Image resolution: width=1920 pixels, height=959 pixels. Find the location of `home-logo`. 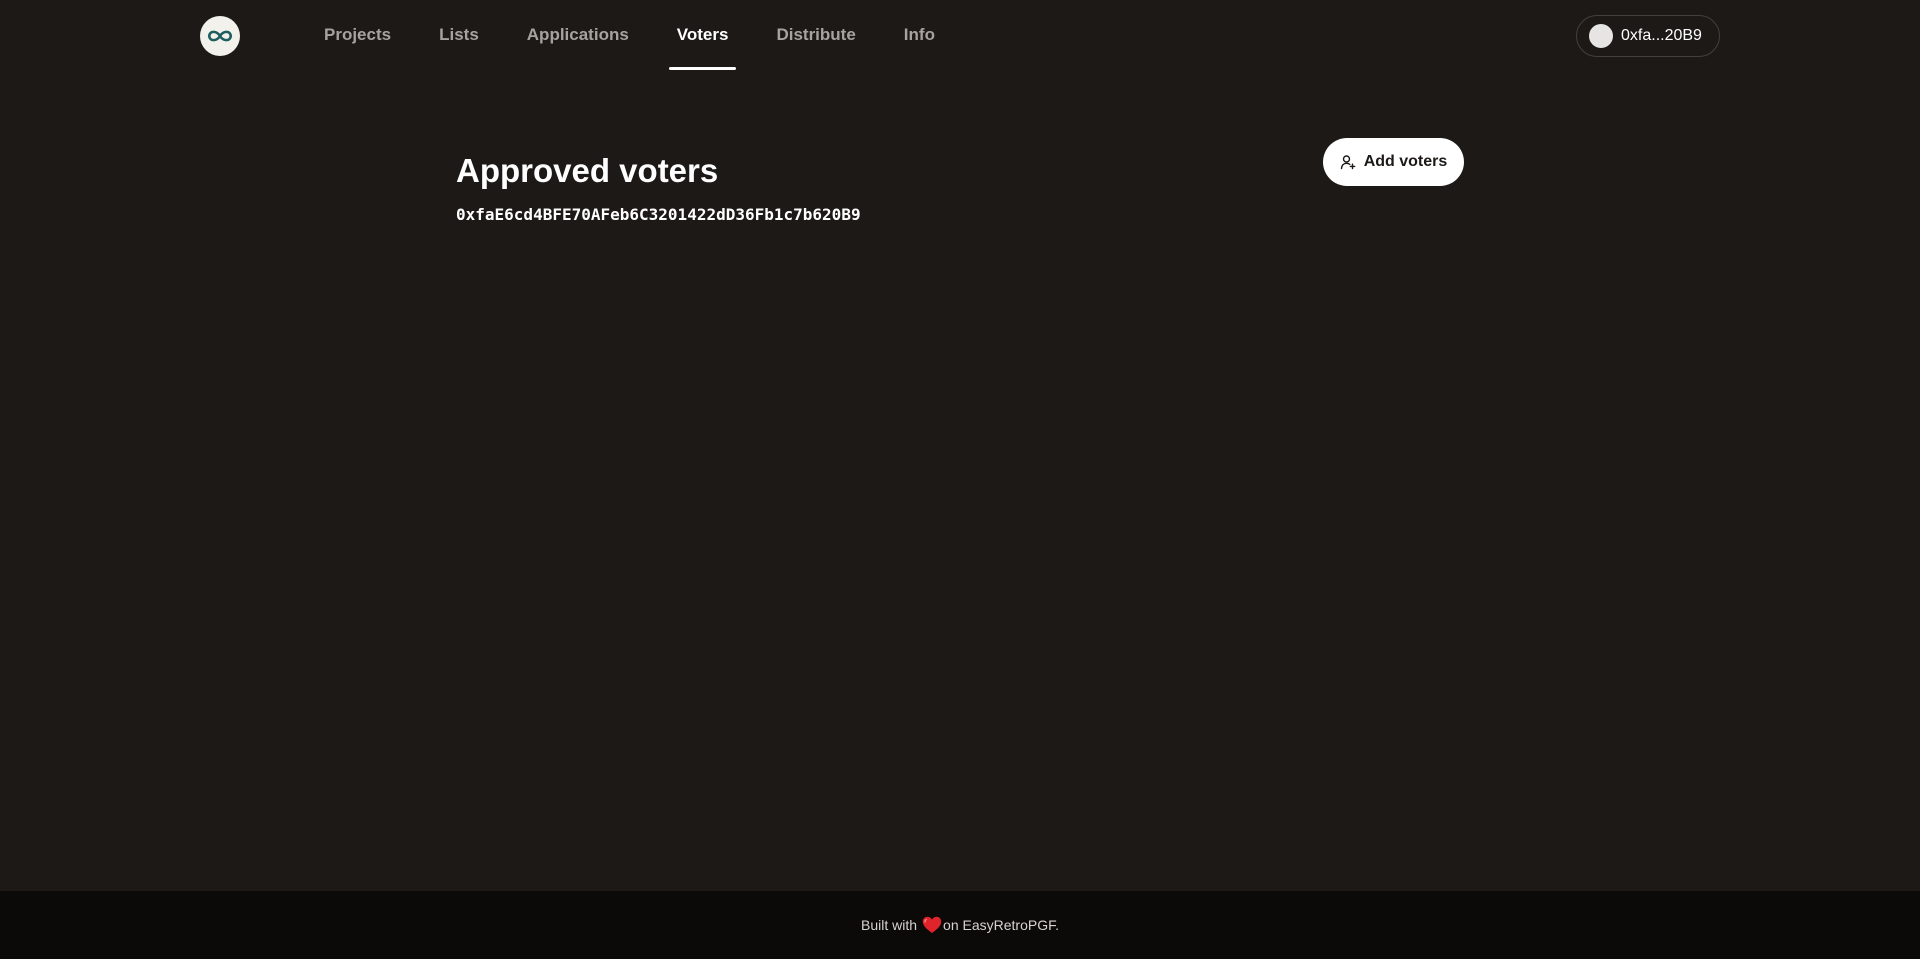

home-logo is located at coordinates (220, 36).